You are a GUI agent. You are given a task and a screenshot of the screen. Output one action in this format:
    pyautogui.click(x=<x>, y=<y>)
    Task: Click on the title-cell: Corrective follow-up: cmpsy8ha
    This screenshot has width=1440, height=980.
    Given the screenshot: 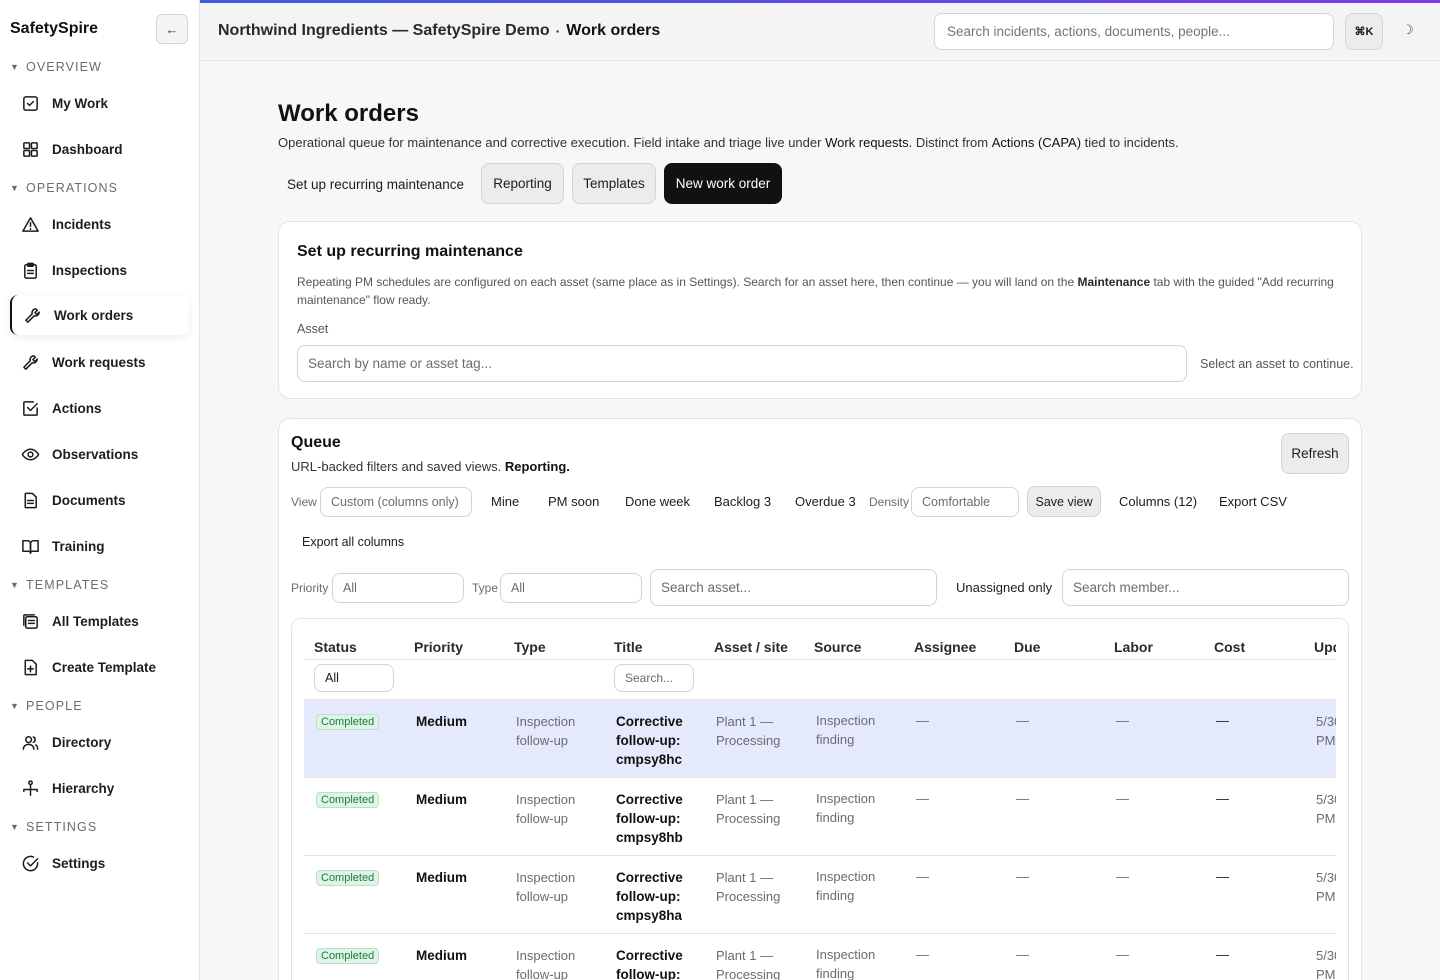 What is the action you would take?
    pyautogui.click(x=649, y=896)
    